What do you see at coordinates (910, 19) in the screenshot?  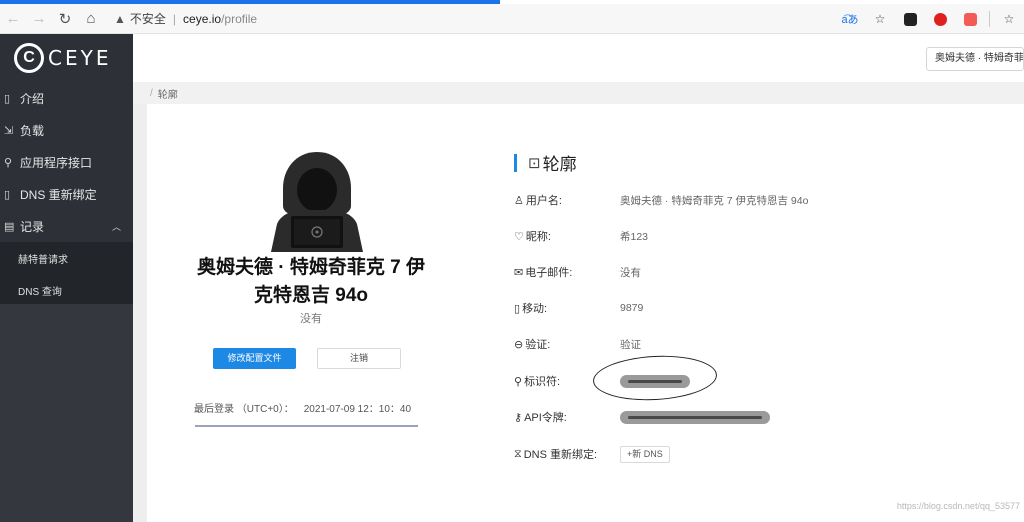 I see `extension-icon` at bounding box center [910, 19].